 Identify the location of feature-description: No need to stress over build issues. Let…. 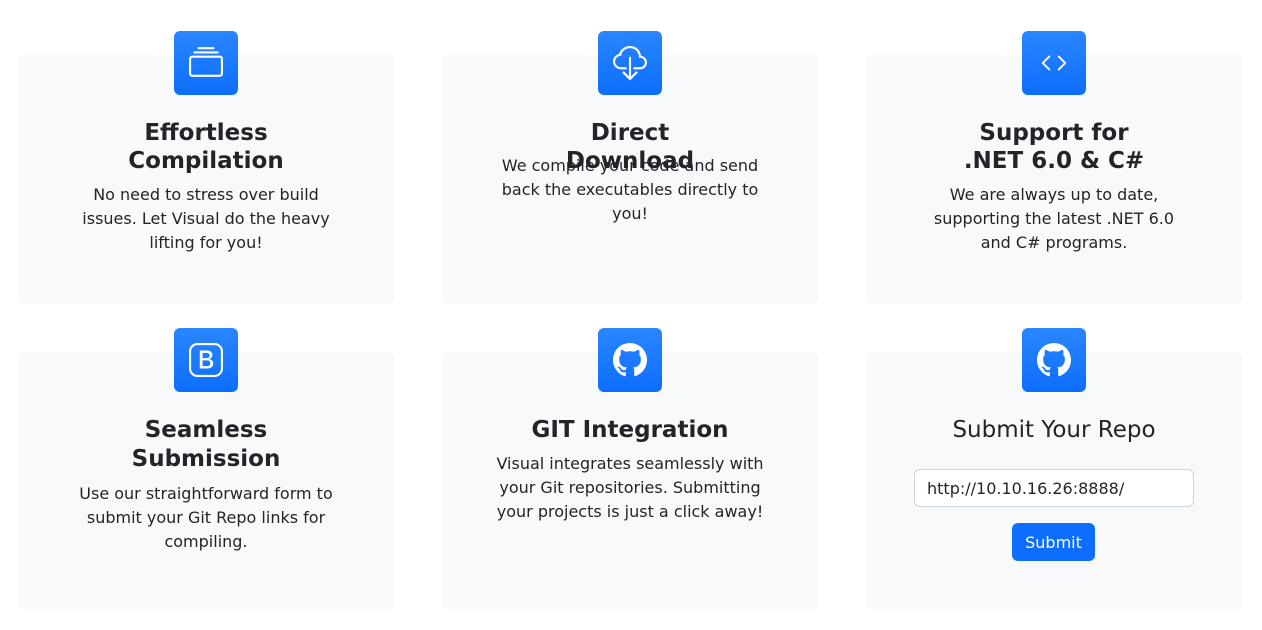
(206, 218).